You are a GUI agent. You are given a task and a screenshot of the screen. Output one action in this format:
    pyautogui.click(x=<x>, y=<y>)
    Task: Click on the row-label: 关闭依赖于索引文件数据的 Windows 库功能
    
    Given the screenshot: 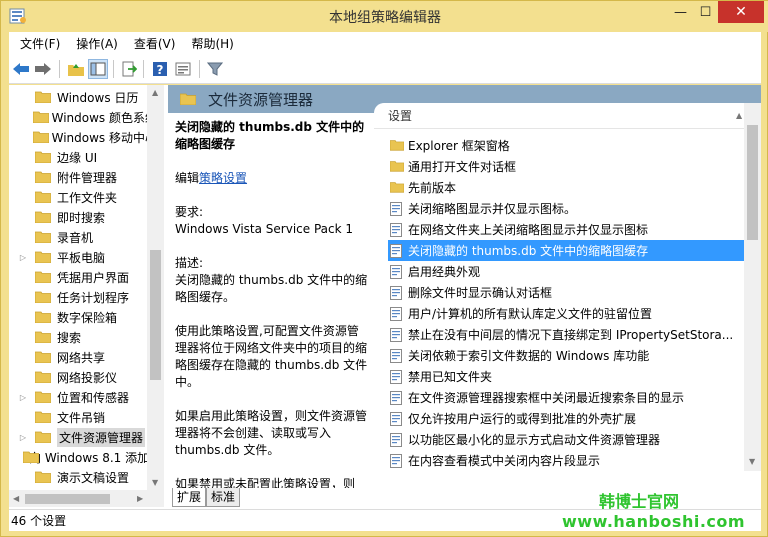 What is the action you would take?
    pyautogui.click(x=529, y=356)
    